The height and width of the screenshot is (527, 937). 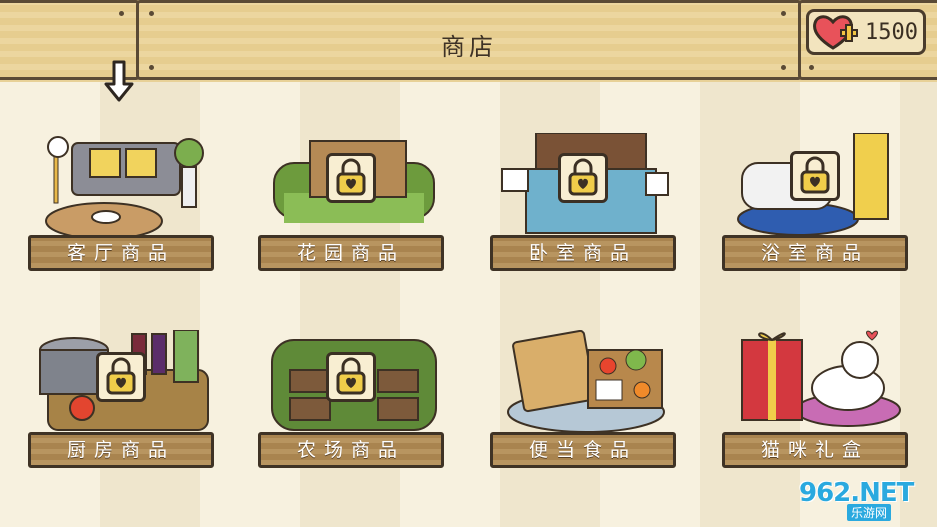 I want to click on shop-item-bathroom: 浴室商品, so click(x=817, y=213).